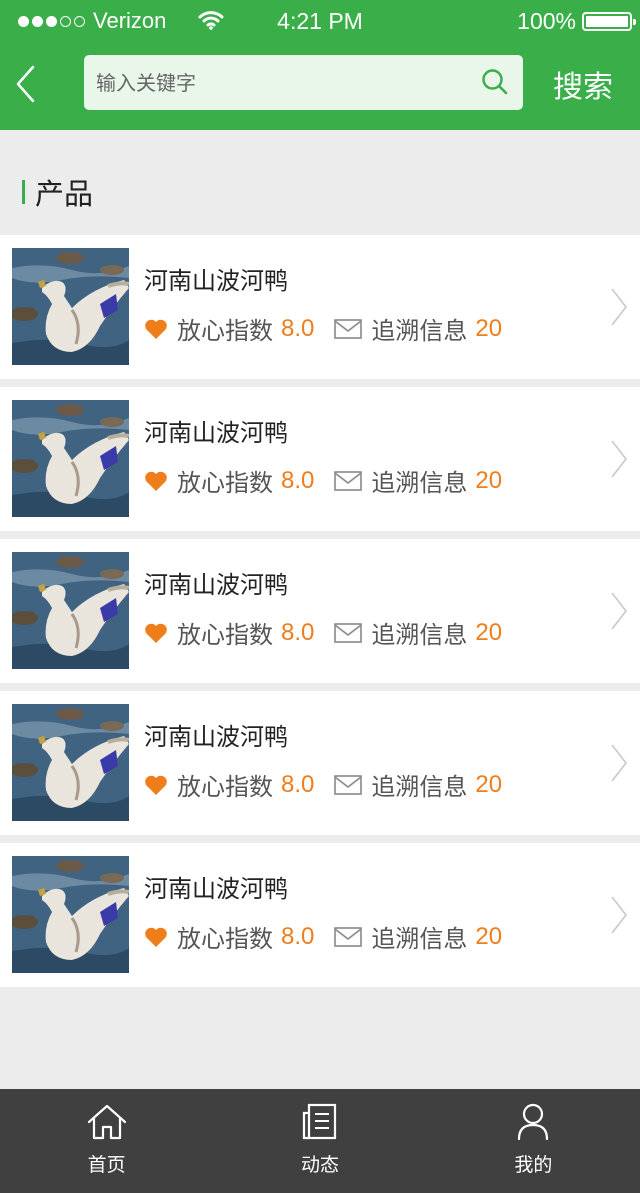 This screenshot has height=1193, width=640. I want to click on tab-home: 首页, so click(106, 1141).